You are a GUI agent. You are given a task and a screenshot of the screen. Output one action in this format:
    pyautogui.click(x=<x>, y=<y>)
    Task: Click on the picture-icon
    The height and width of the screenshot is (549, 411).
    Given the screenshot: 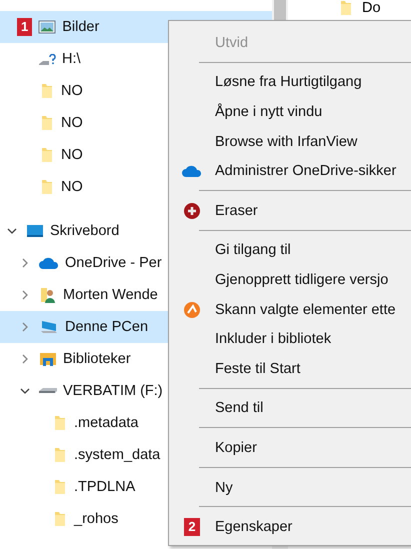 What is the action you would take?
    pyautogui.click(x=47, y=27)
    